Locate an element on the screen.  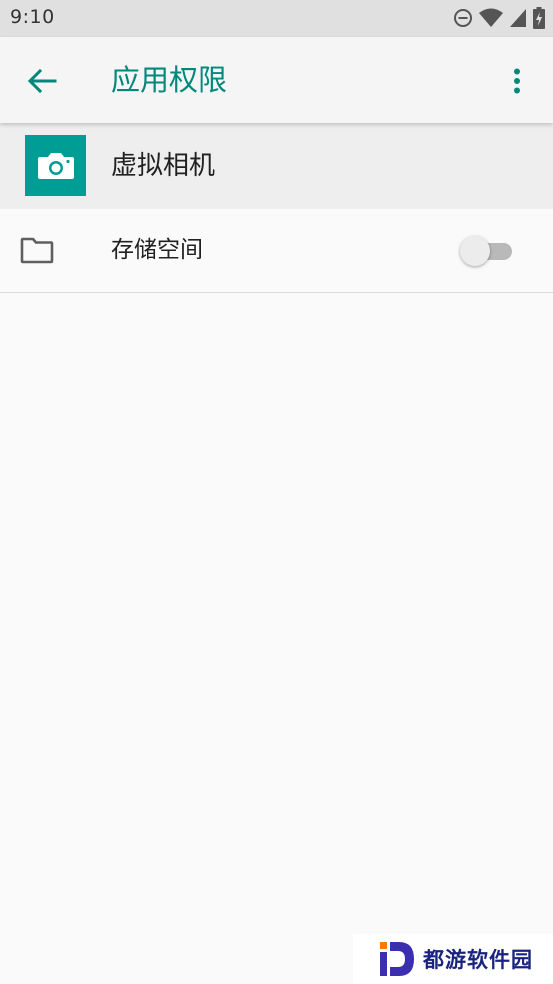
watermark-text: 都游软件园 is located at coordinates (478, 960).